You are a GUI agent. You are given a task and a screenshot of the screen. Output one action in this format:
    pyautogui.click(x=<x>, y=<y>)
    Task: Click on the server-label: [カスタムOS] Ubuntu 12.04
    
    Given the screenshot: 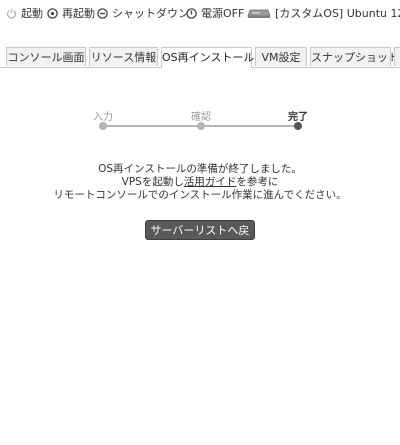 What is the action you would take?
    pyautogui.click(x=337, y=13)
    